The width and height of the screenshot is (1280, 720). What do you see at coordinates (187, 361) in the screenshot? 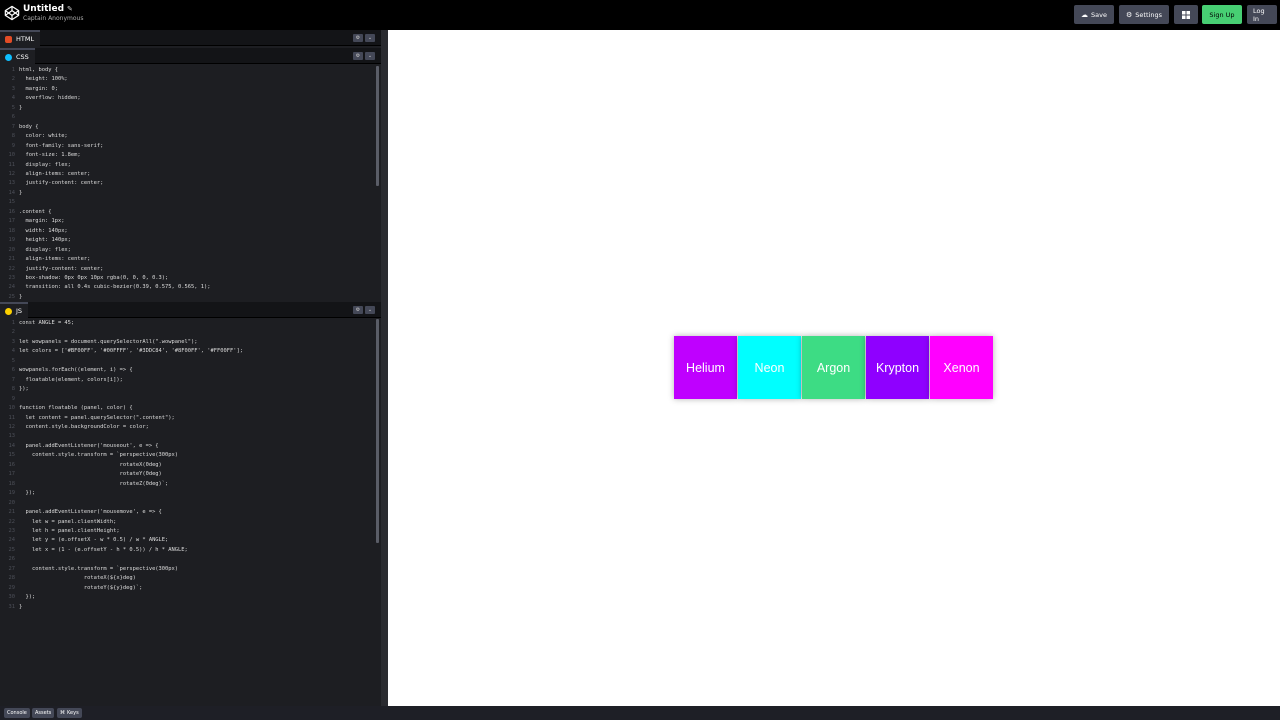
I see `js-code-line: 5` at bounding box center [187, 361].